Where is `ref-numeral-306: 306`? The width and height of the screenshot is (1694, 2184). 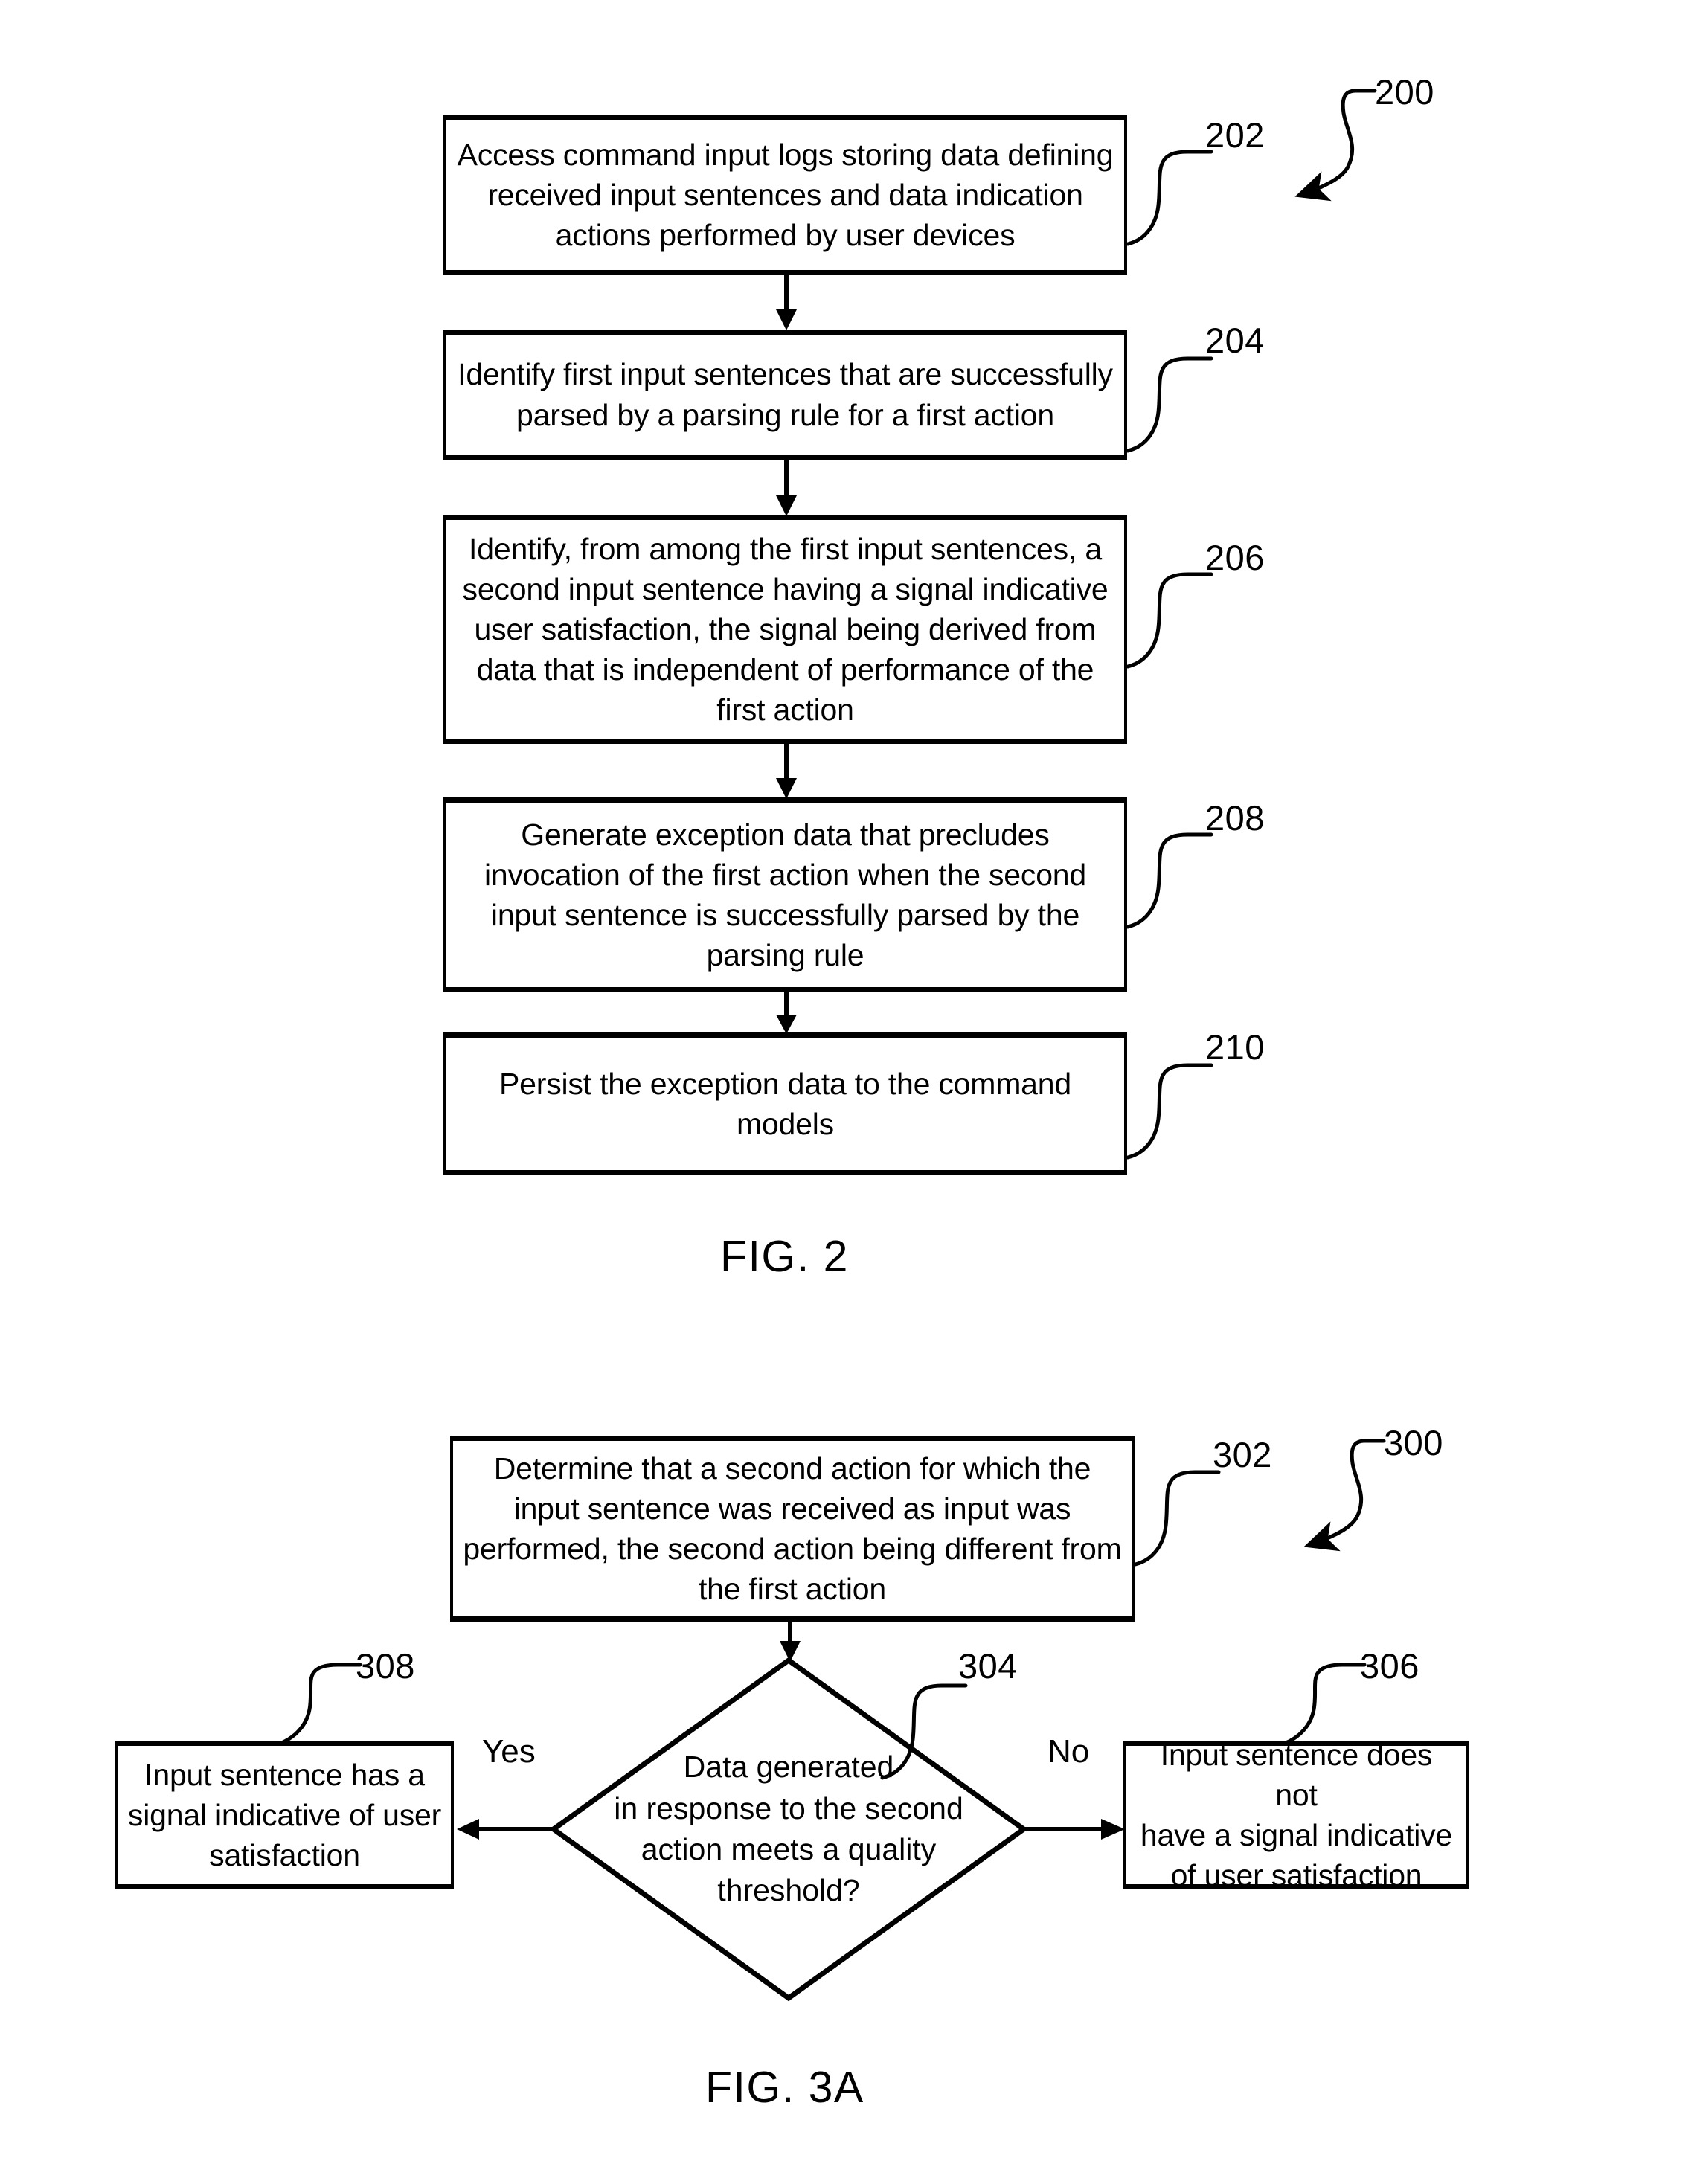 ref-numeral-306: 306 is located at coordinates (1389, 1666).